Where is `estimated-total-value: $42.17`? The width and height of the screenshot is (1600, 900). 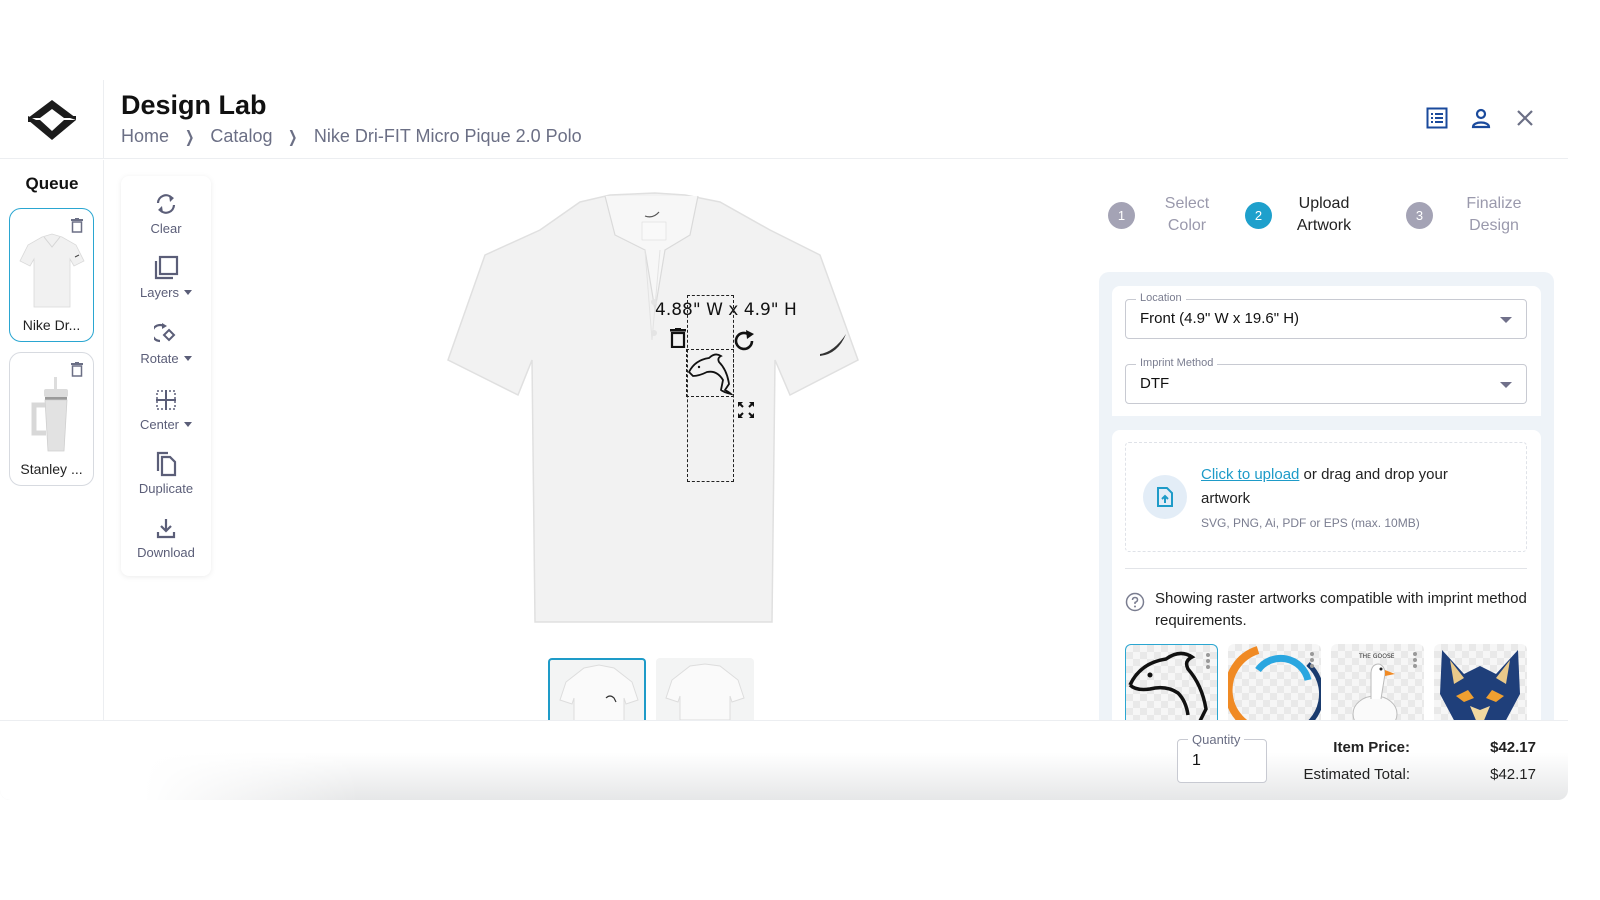
estimated-total-value: $42.17 is located at coordinates (1513, 774).